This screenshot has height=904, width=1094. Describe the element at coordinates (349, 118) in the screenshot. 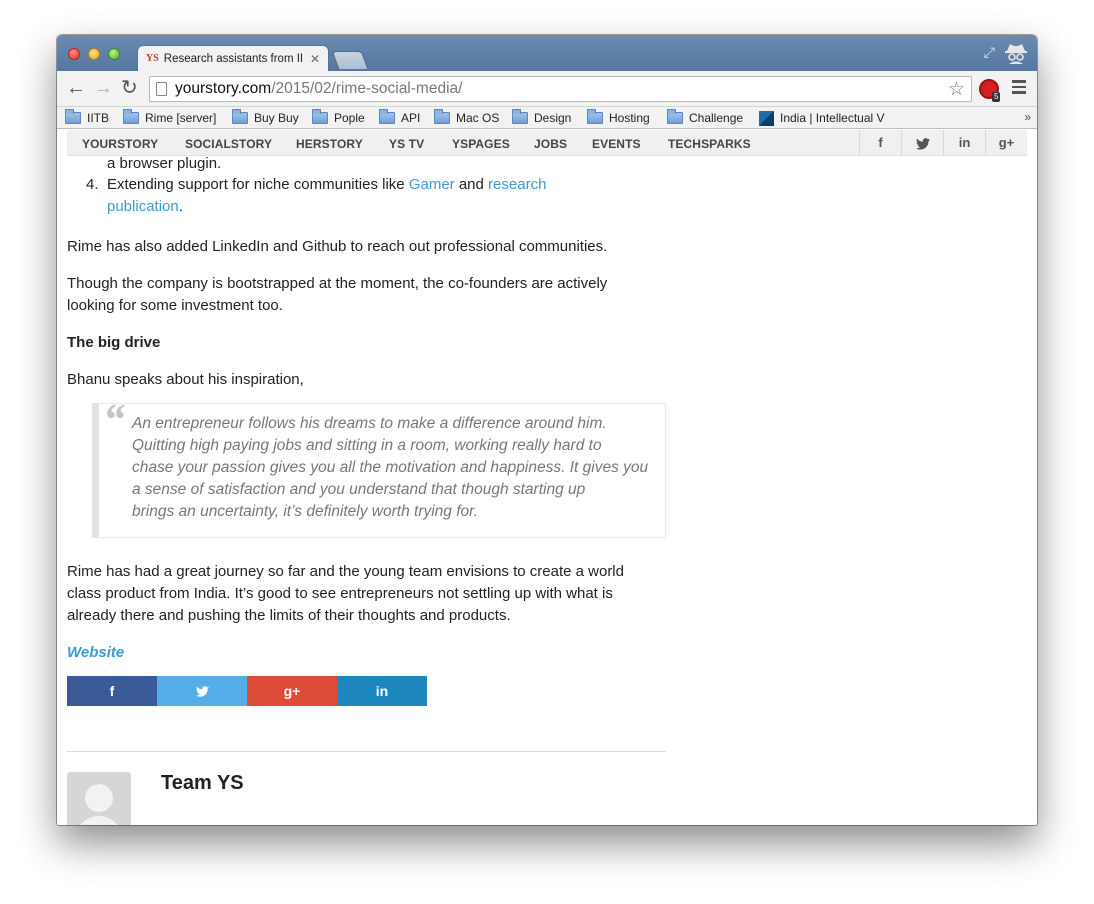

I see `bookmark-label: Pople` at that location.